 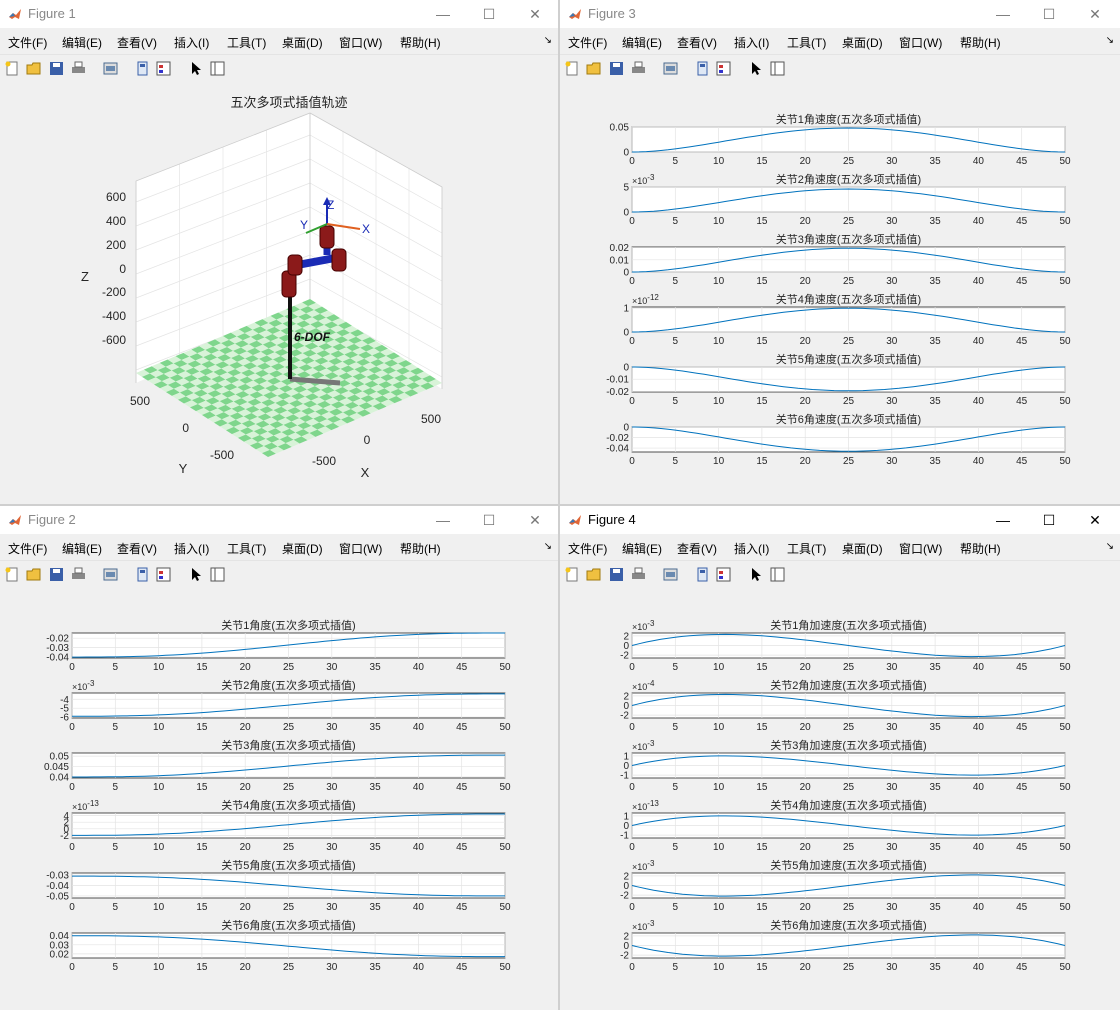 What do you see at coordinates (840, 14) in the screenshot?
I see `title-bar: Figure 3 — ☐ ✕` at bounding box center [840, 14].